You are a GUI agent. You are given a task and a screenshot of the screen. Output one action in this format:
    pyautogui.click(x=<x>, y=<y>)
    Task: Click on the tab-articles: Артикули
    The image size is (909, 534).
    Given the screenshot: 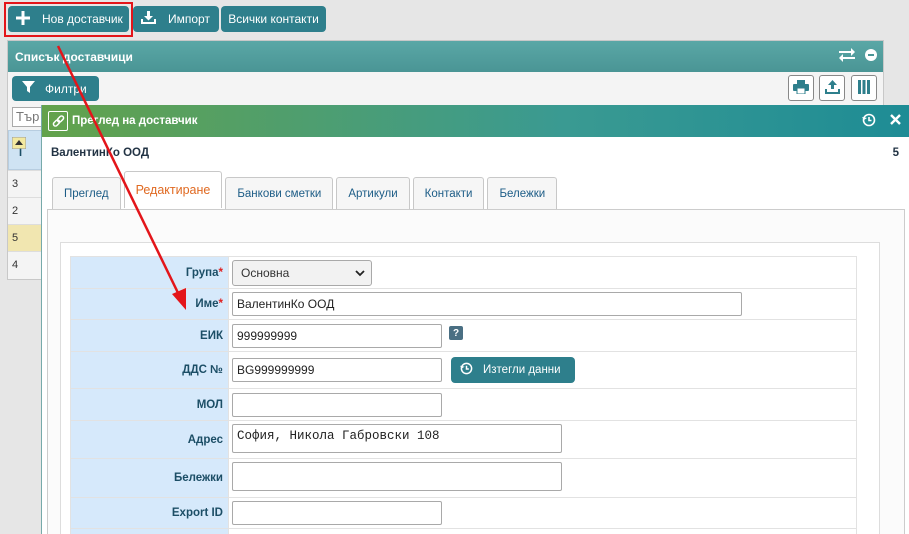 What is the action you would take?
    pyautogui.click(x=373, y=193)
    